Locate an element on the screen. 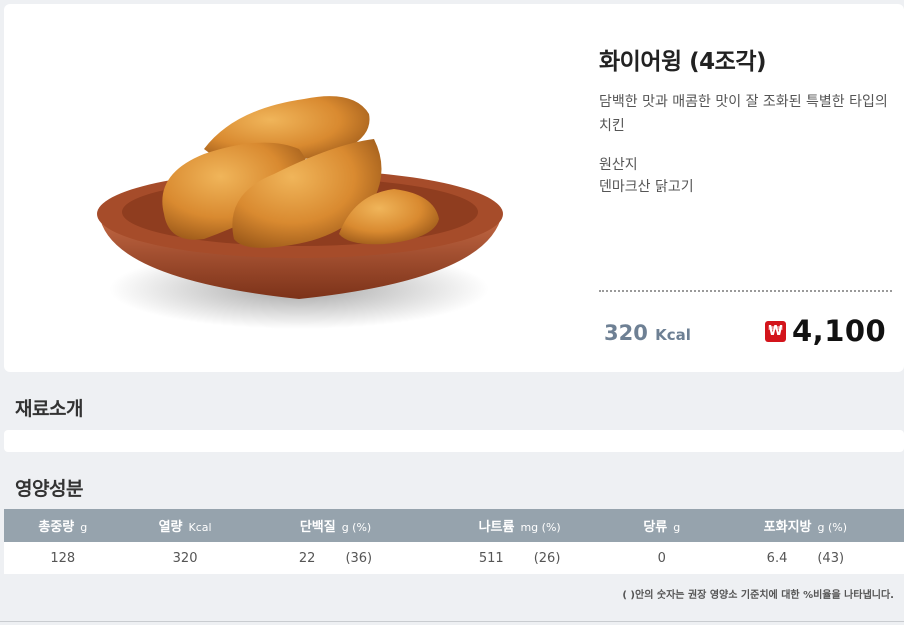 The height and width of the screenshot is (625, 904). value-weight: 128 is located at coordinates (63, 558).